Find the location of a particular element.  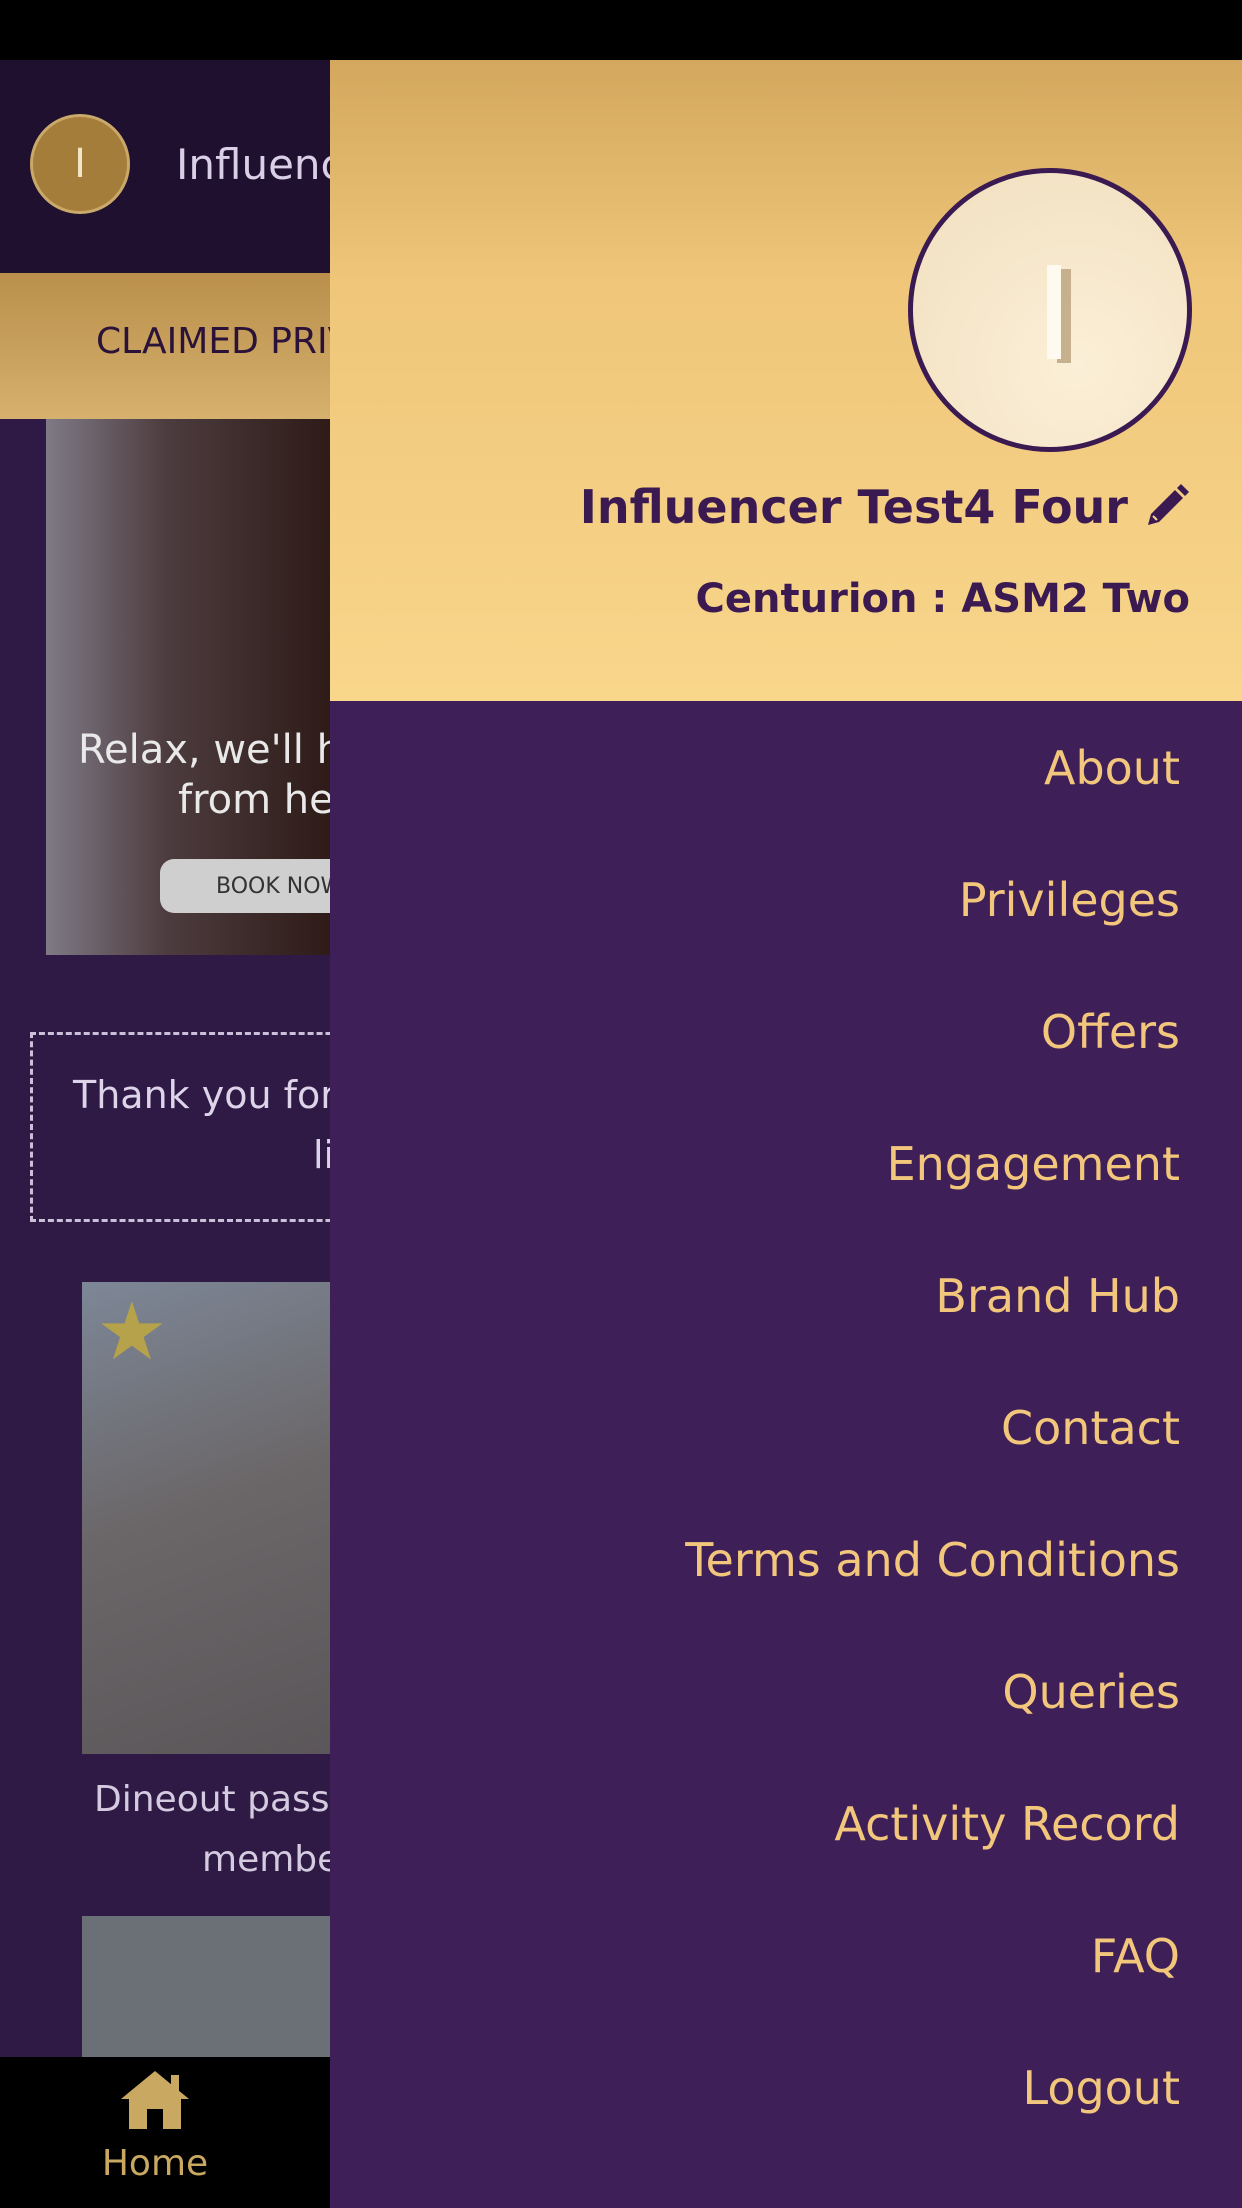

menu-item-queries: Queries is located at coordinates (1091, 1692).